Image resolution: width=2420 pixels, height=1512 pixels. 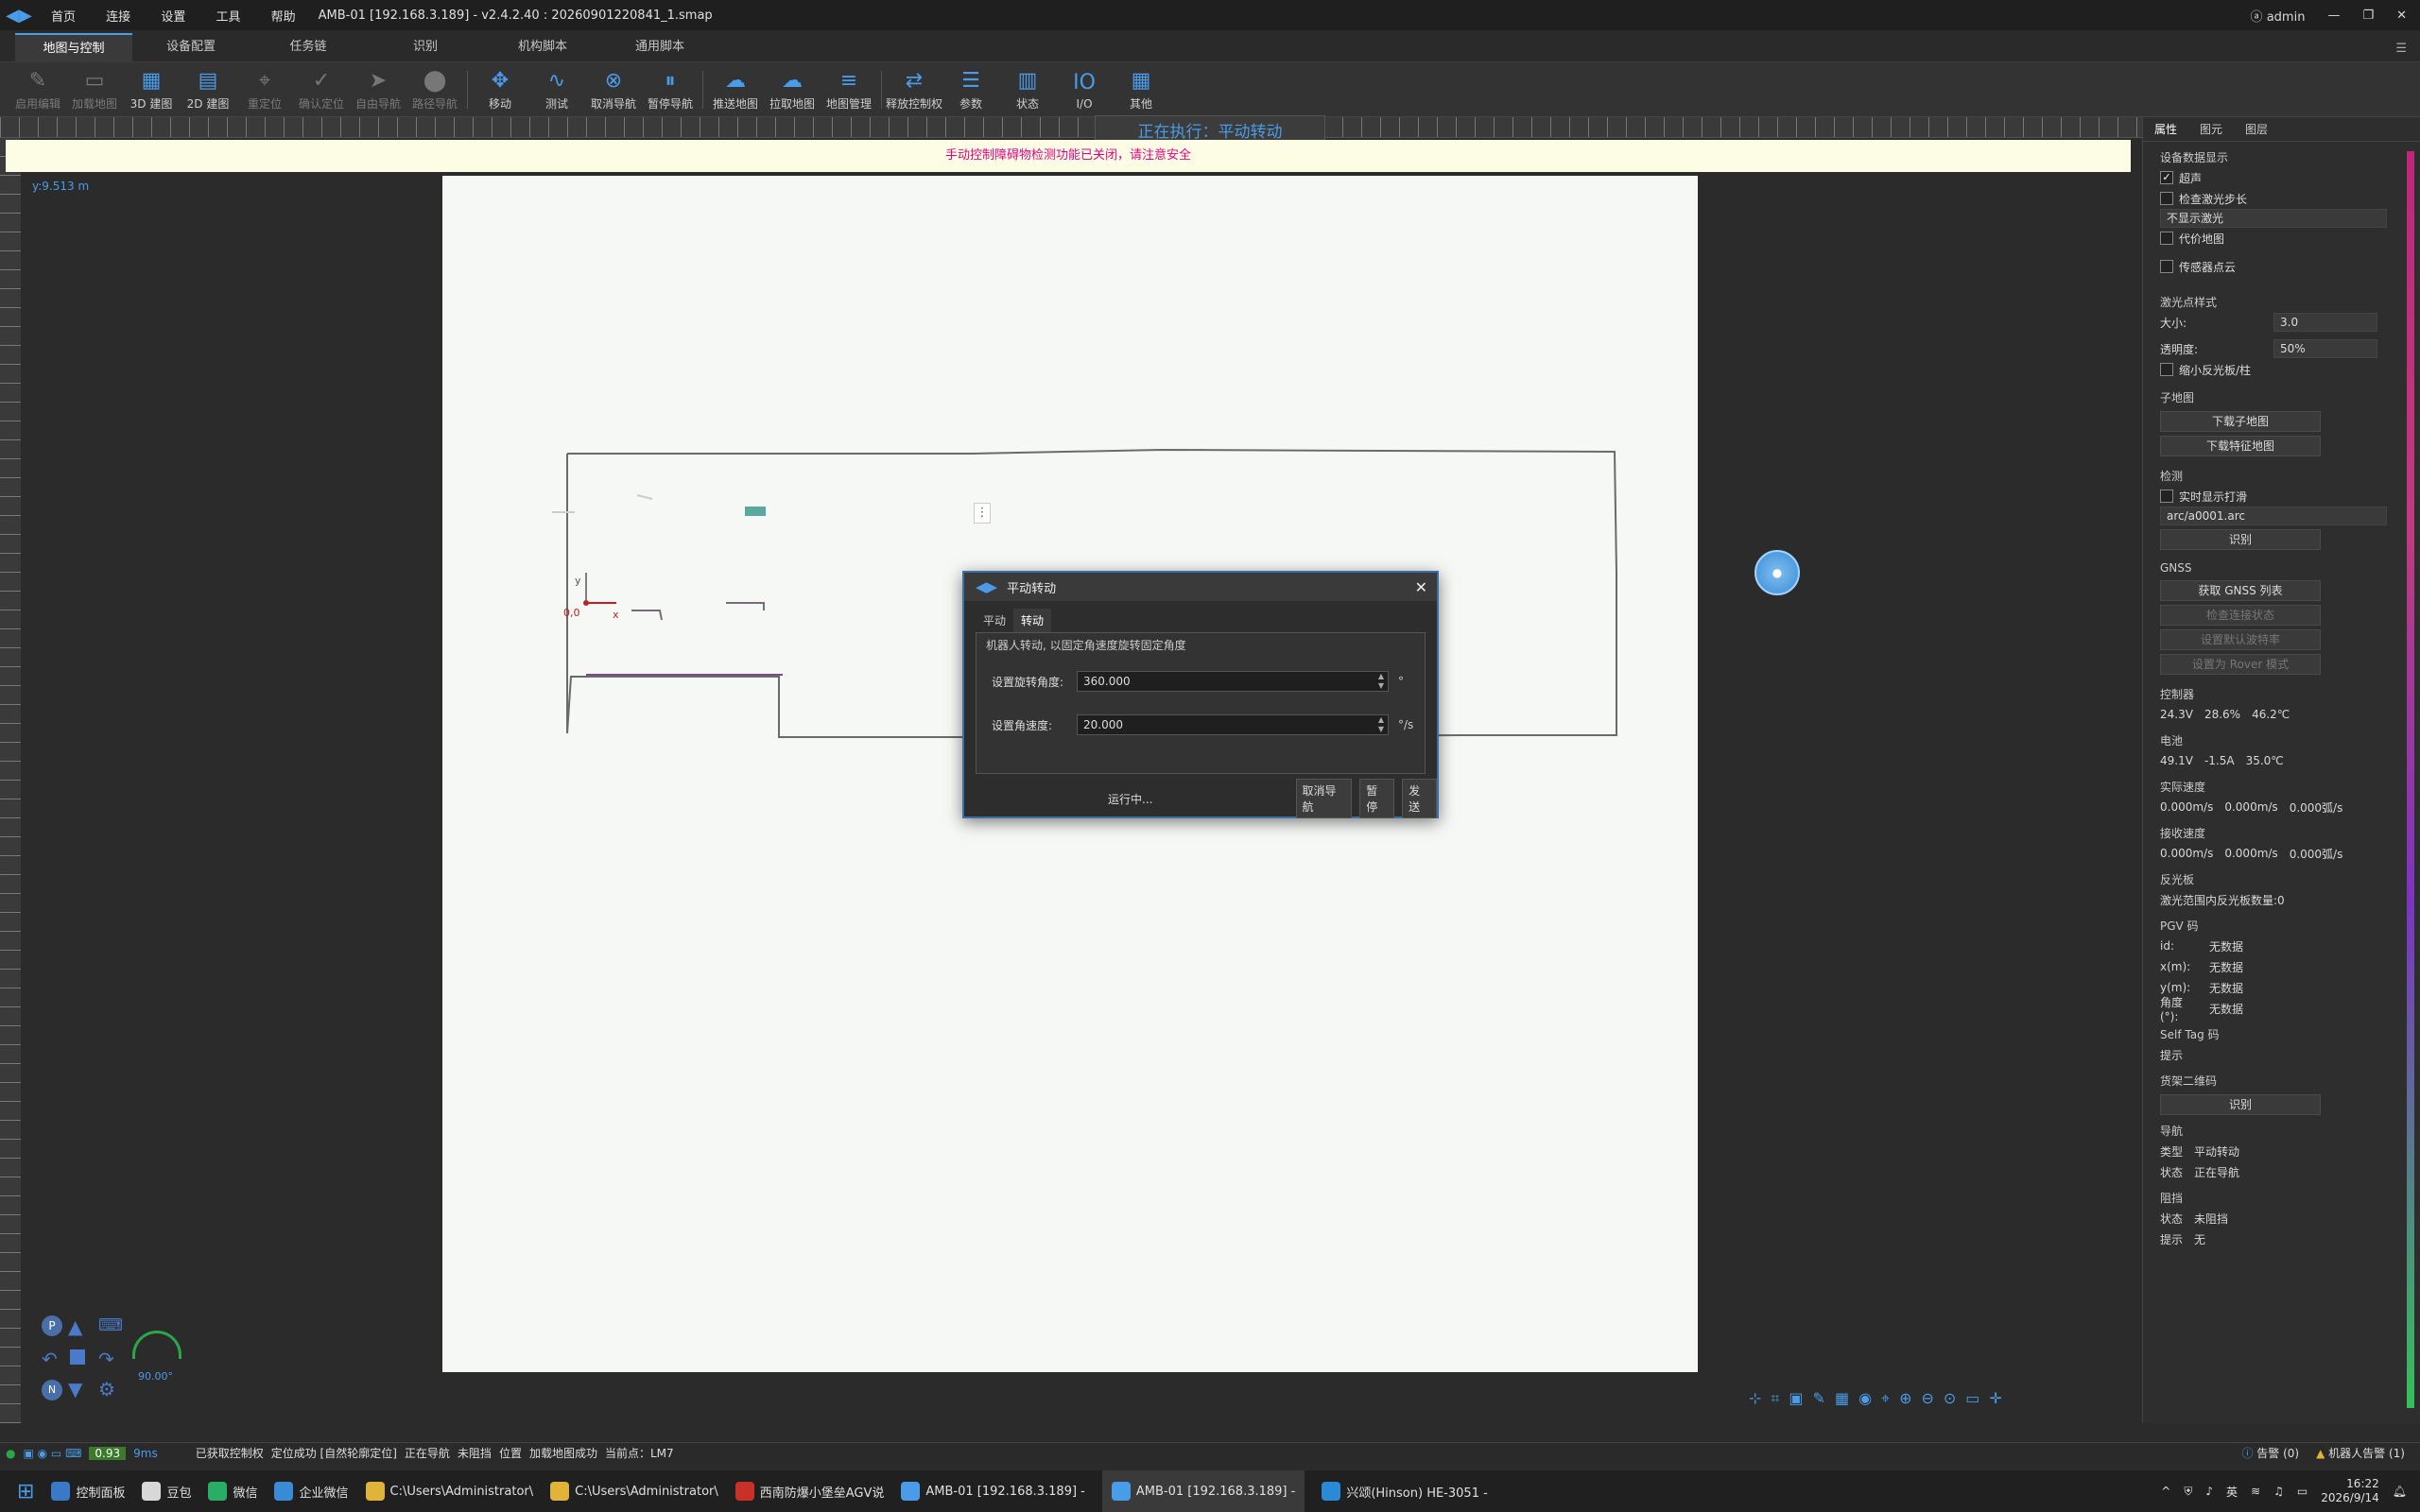 I want to click on battery-icon: ▭, so click(x=2302, y=1491).